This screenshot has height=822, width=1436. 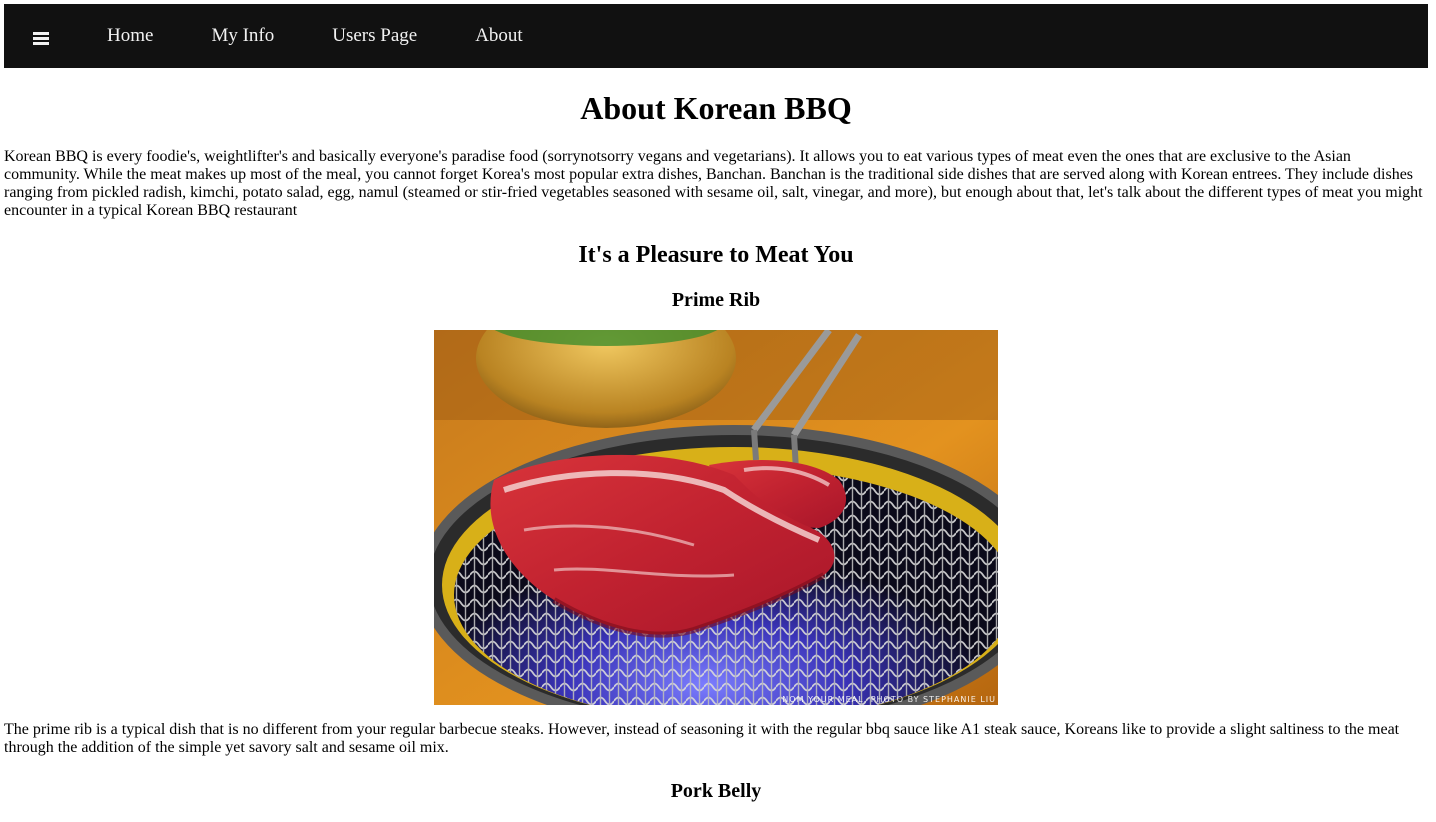 I want to click on section-title: It's a Pleasure to Meat You, so click(x=716, y=255).